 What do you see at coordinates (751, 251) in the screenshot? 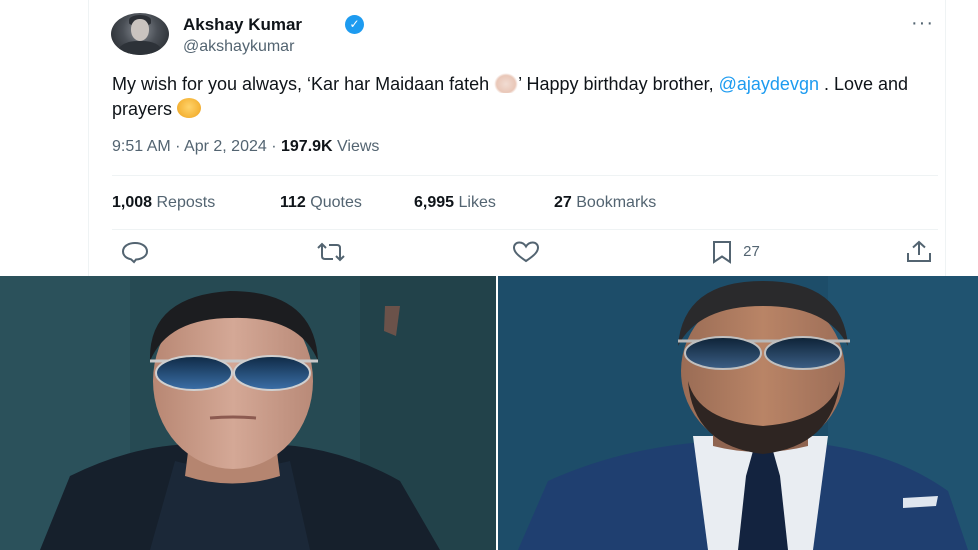
I see `bookmark-count: 27` at bounding box center [751, 251].